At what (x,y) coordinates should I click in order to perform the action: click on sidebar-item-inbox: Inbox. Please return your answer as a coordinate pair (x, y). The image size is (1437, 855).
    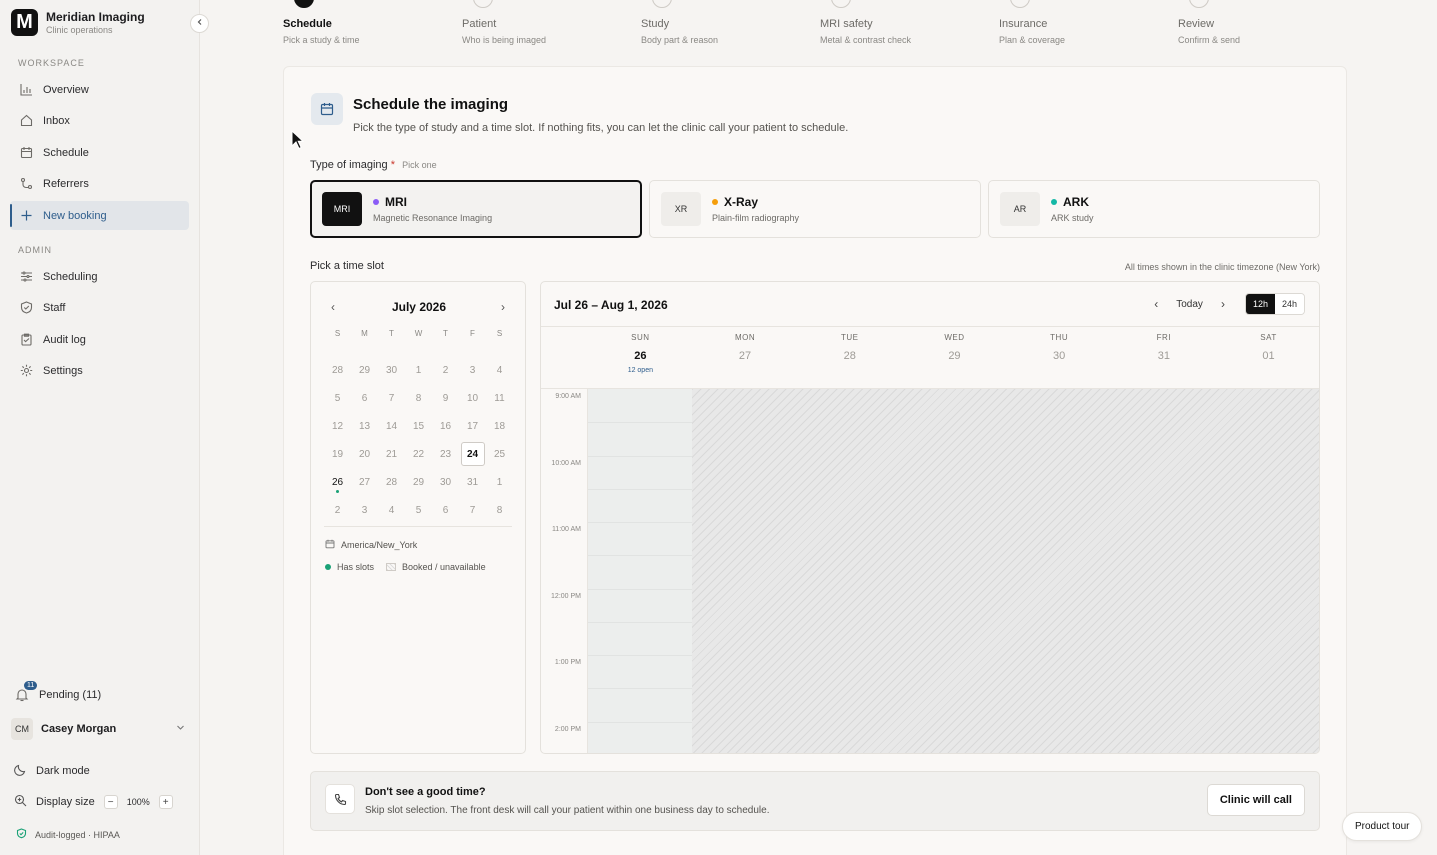
    Looking at the image, I should click on (99, 120).